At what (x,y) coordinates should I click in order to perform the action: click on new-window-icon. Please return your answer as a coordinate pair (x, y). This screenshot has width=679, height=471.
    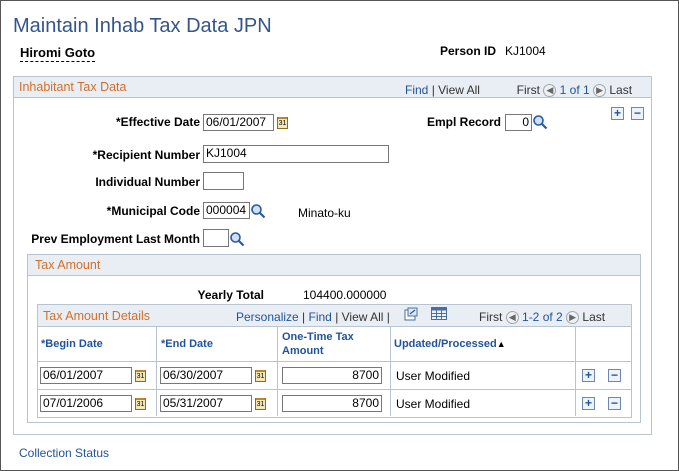
    Looking at the image, I should click on (411, 314).